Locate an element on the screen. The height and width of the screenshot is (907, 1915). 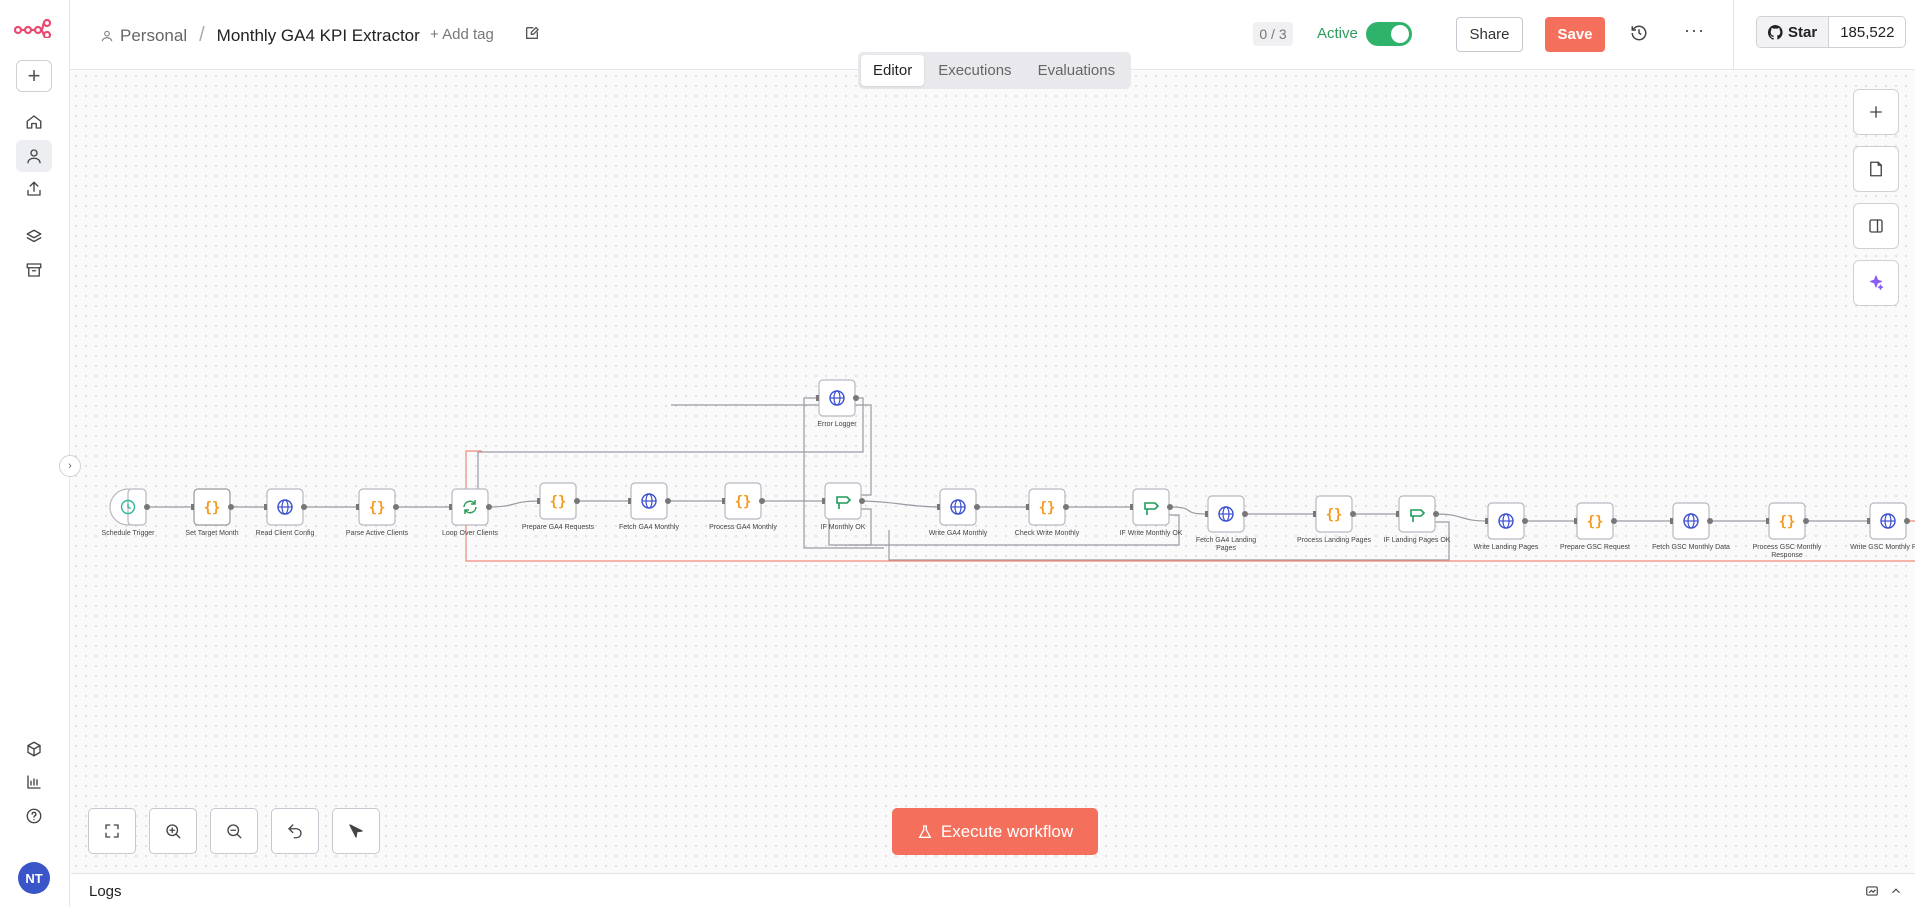
fit-view-icon is located at coordinates (112, 831).